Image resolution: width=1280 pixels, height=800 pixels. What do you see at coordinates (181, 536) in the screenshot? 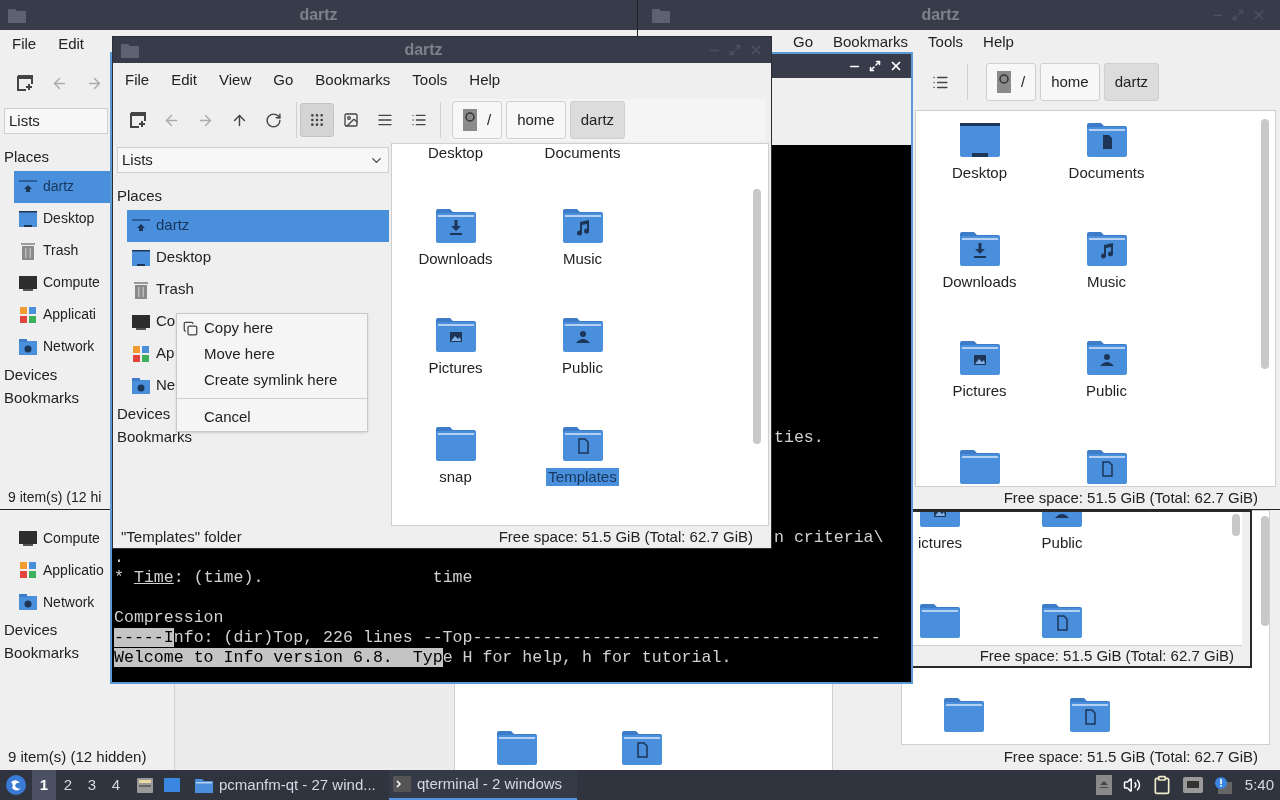
I see `status-text: "Templates" folder` at bounding box center [181, 536].